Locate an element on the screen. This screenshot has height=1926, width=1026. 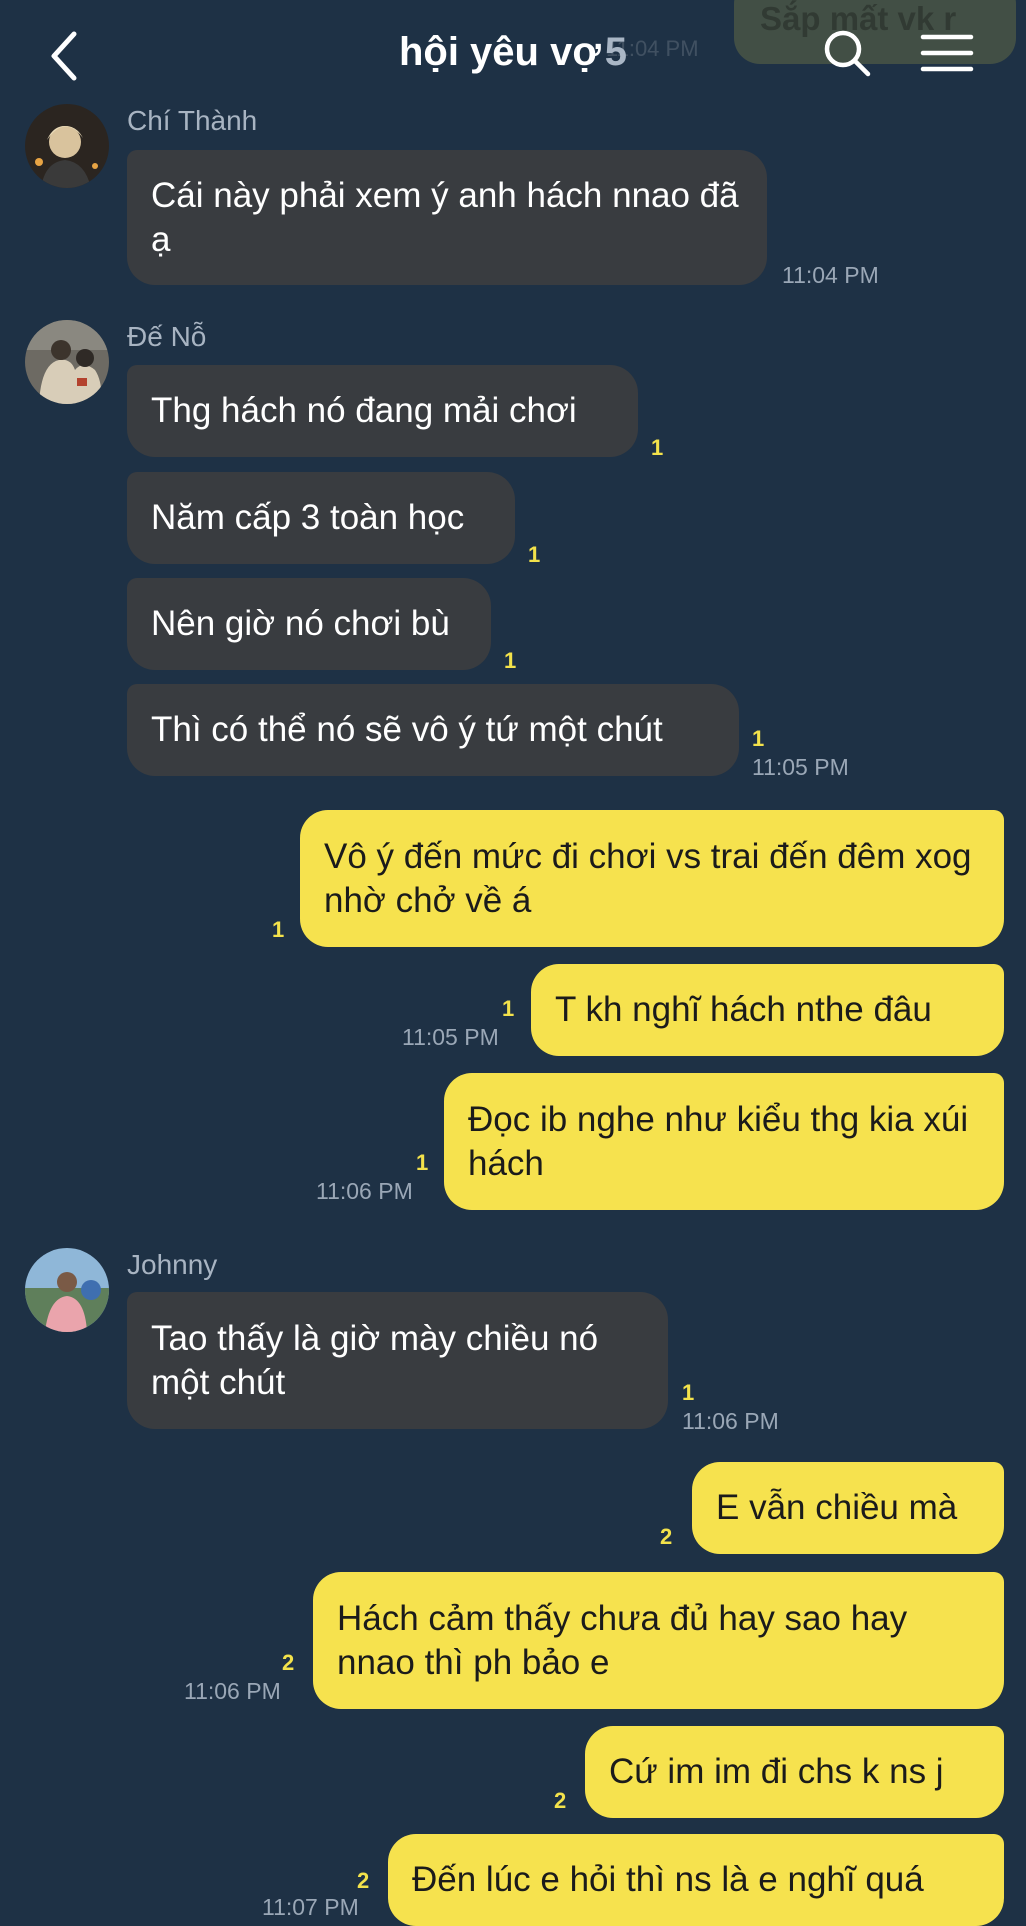
message-bubble: Đọc ib nghe như kiểu thg kia xúi hách is located at coordinates (724, 1141).